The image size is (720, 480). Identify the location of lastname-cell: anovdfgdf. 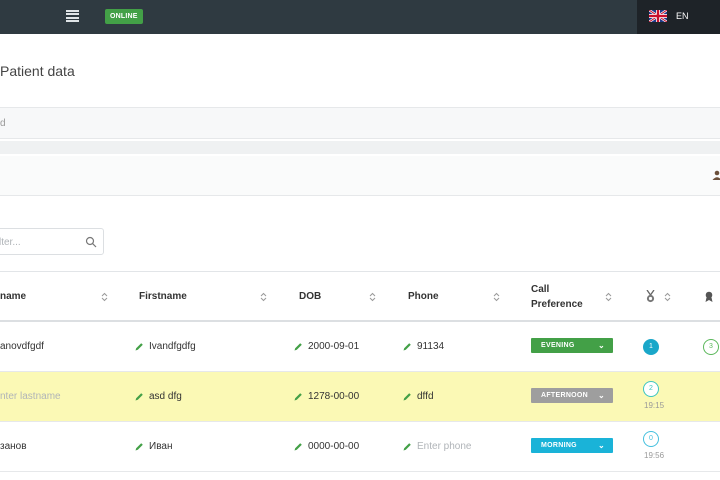
(22, 346).